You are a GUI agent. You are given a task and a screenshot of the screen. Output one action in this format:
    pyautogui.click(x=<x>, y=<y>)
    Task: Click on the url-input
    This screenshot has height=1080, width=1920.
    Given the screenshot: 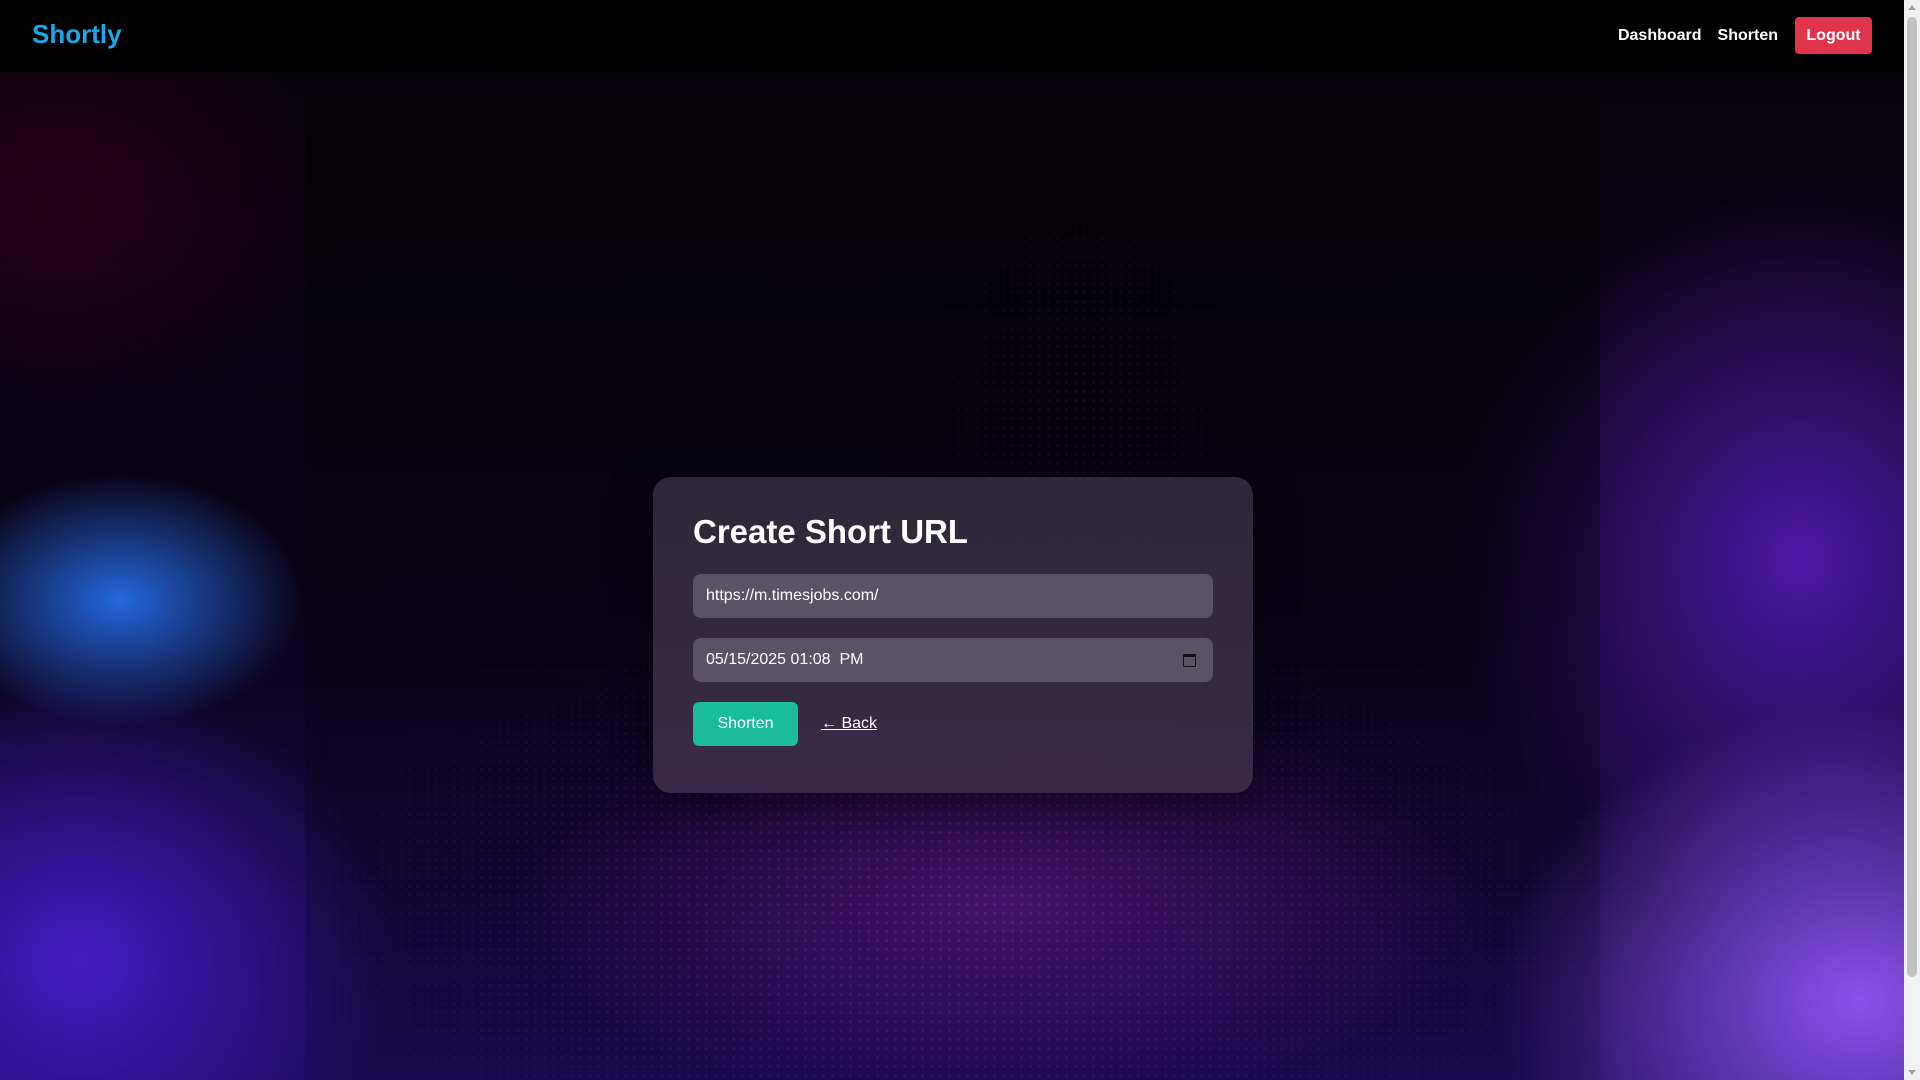 What is the action you would take?
    pyautogui.click(x=953, y=596)
    